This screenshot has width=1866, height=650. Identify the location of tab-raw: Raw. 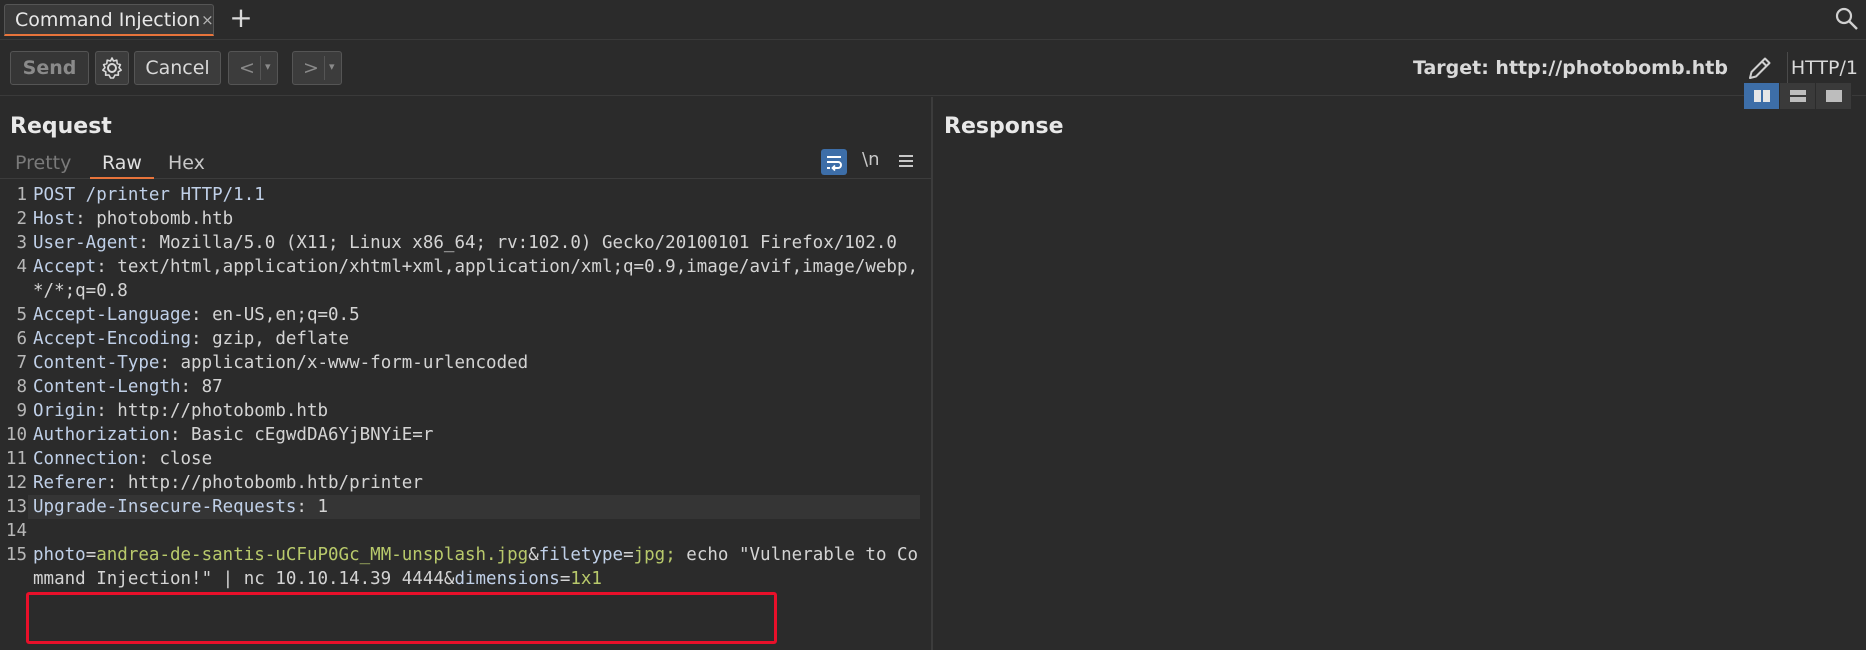
(122, 164).